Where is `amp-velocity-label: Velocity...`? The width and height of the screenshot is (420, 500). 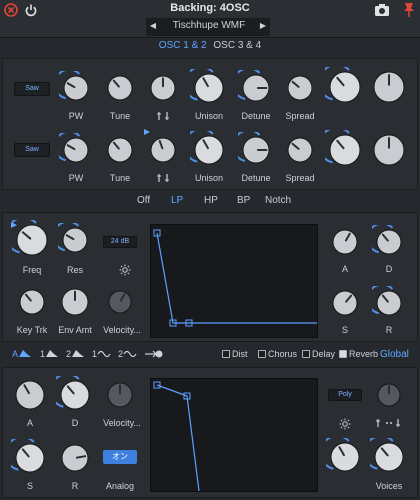 amp-velocity-label: Velocity... is located at coordinates (122, 423).